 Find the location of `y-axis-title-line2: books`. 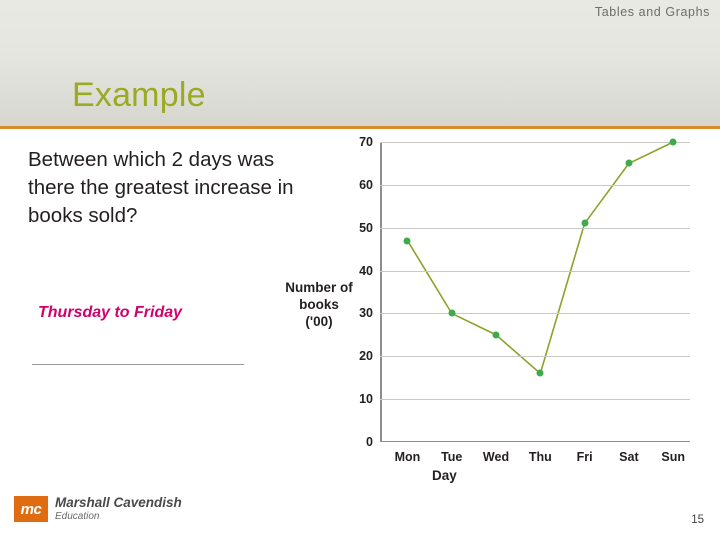

y-axis-title-line2: books is located at coordinates (319, 304).